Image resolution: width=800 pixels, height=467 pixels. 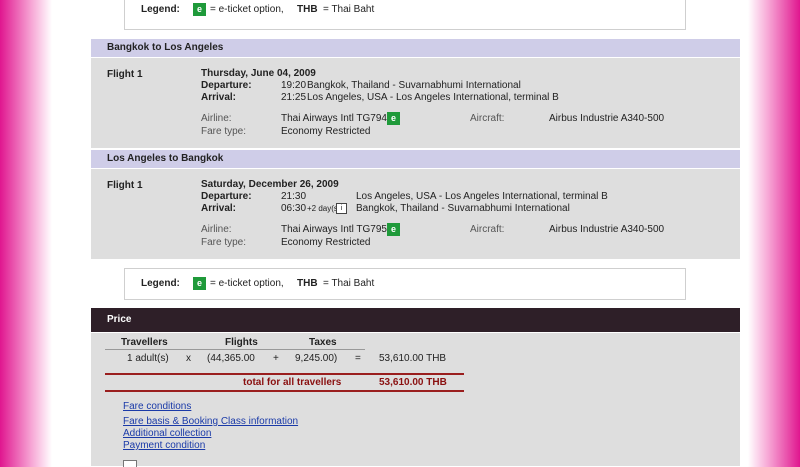 What do you see at coordinates (341, 208) in the screenshot?
I see `info-note-icon: i` at bounding box center [341, 208].